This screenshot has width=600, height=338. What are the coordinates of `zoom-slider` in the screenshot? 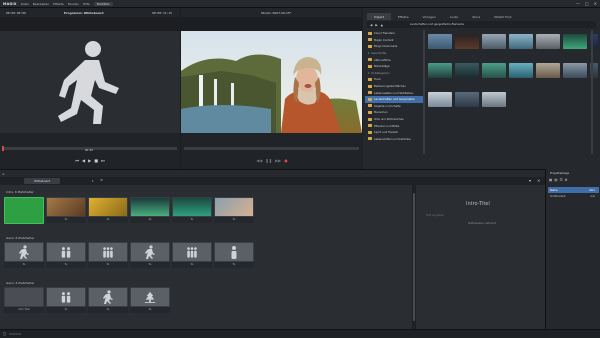 It's located at (15, 334).